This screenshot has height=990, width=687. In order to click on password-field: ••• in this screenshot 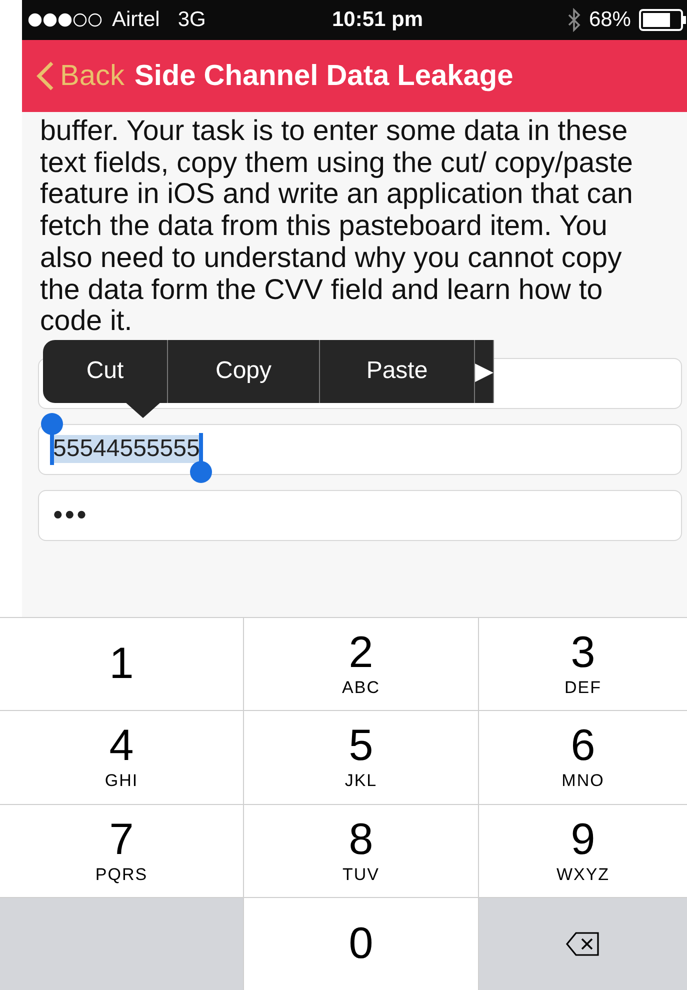, I will do `click(360, 515)`.